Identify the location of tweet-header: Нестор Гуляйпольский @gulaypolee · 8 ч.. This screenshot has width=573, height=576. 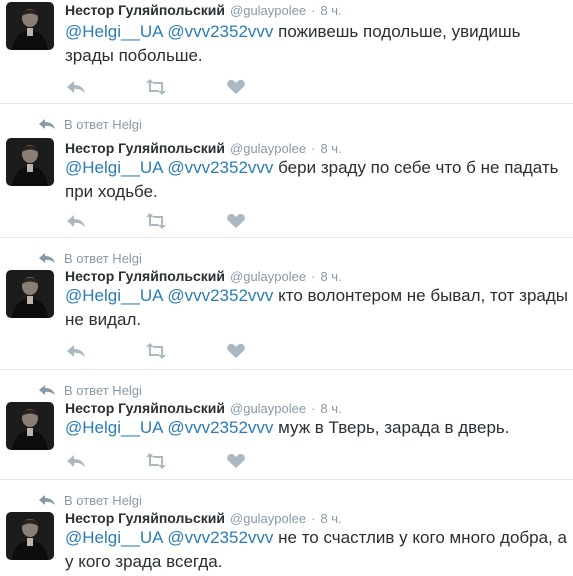
(203, 11).